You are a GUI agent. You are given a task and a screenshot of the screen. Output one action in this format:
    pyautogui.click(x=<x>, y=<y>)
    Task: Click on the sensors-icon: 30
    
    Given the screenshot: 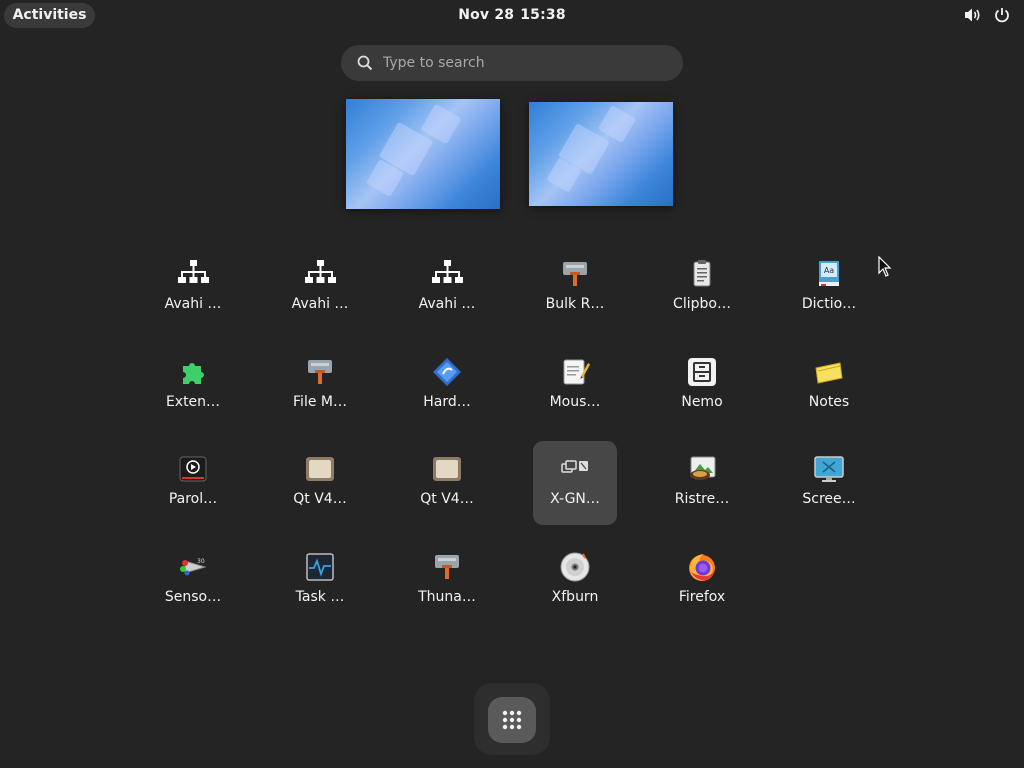 What is the action you would take?
    pyautogui.click(x=193, y=567)
    